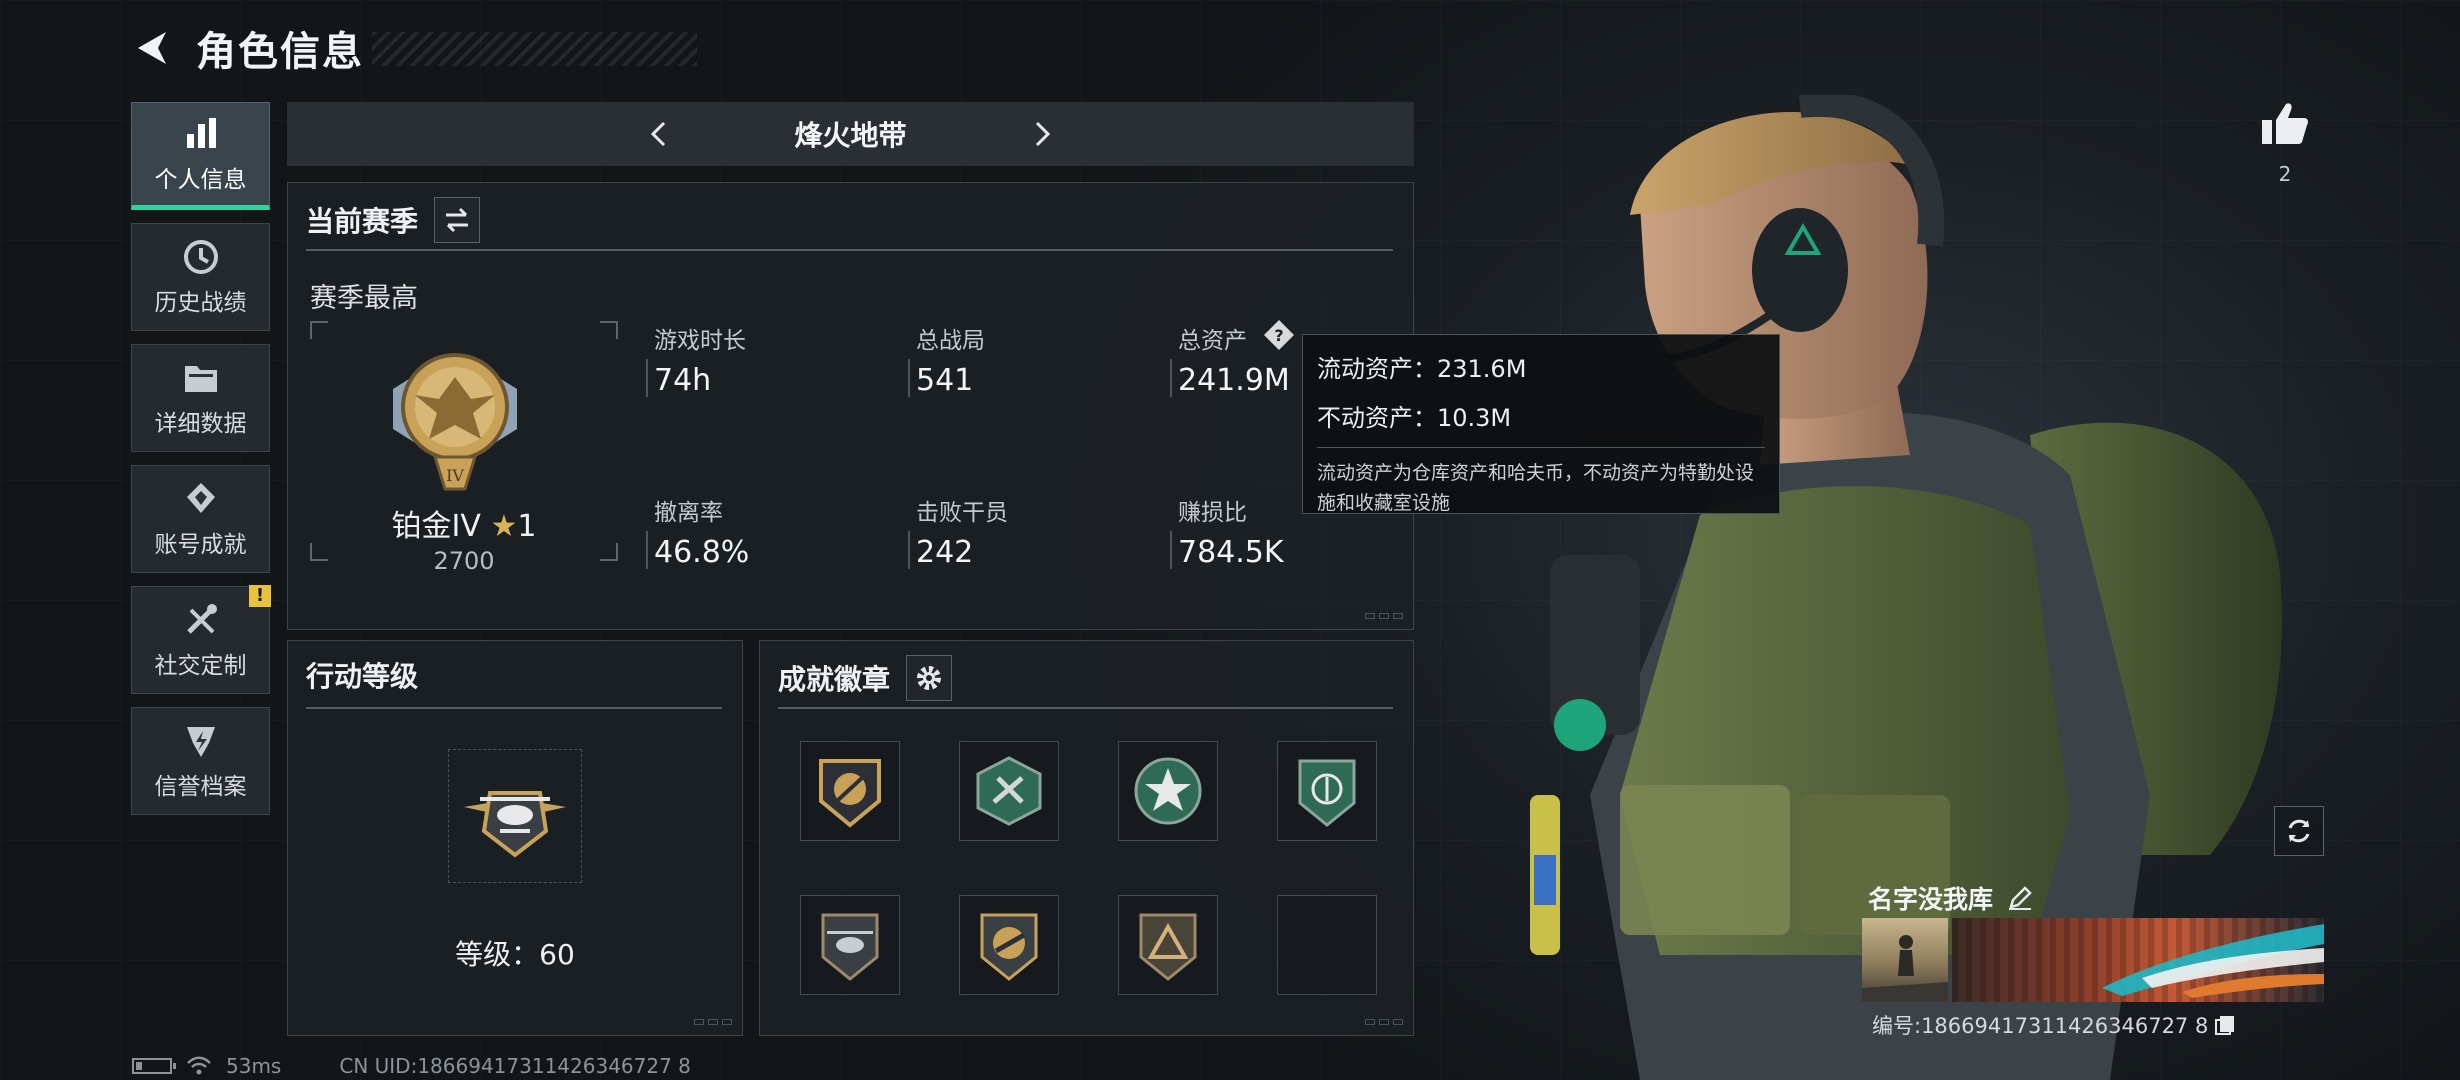  I want to click on help-icon: ?, so click(1279, 335).